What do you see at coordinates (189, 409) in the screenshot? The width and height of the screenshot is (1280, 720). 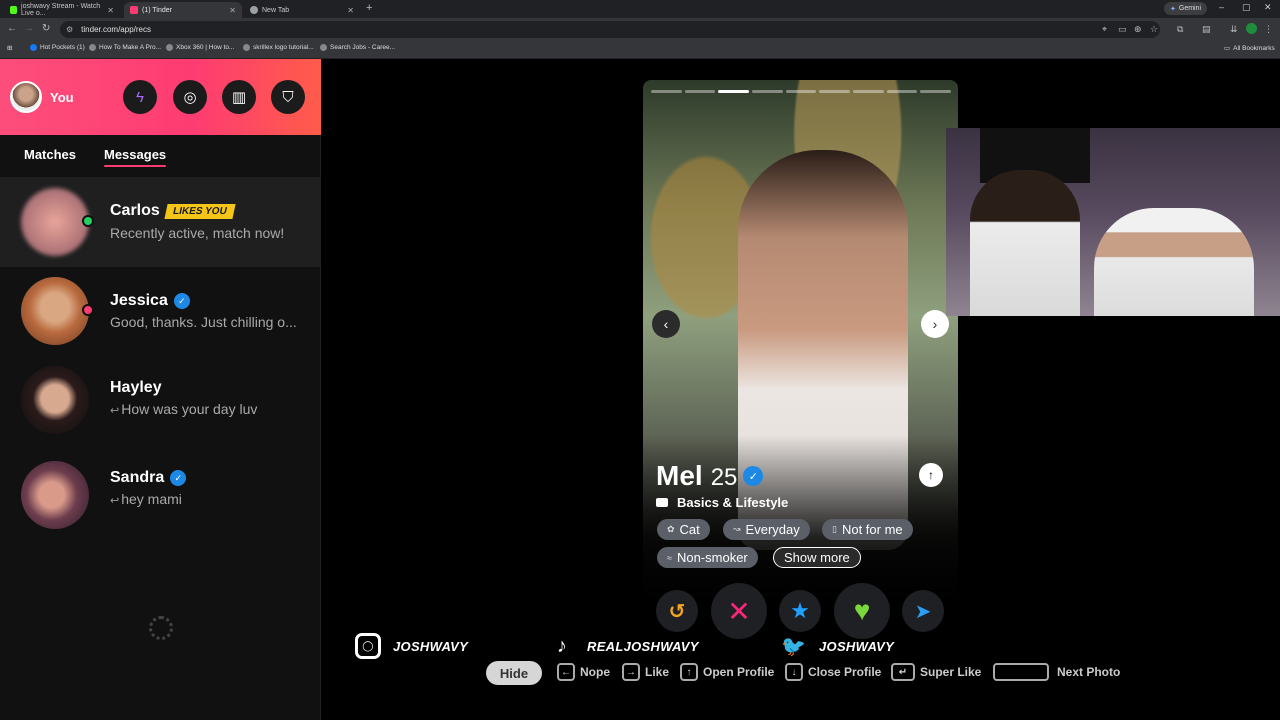 I see `match-message-text: How was your day luv` at bounding box center [189, 409].